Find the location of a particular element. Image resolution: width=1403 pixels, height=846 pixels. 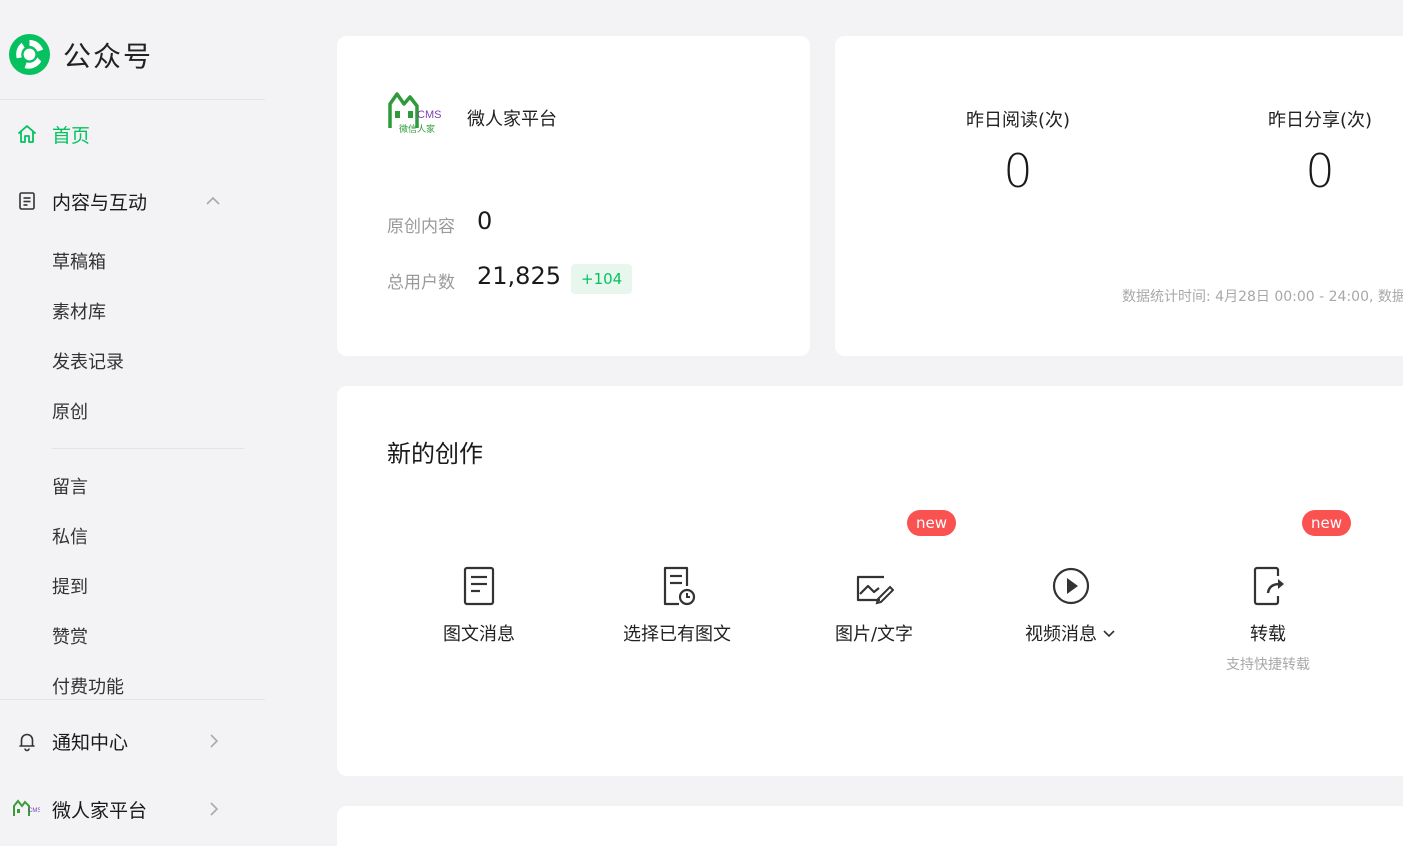

sidebar-item-label: 首页 is located at coordinates (71, 135).